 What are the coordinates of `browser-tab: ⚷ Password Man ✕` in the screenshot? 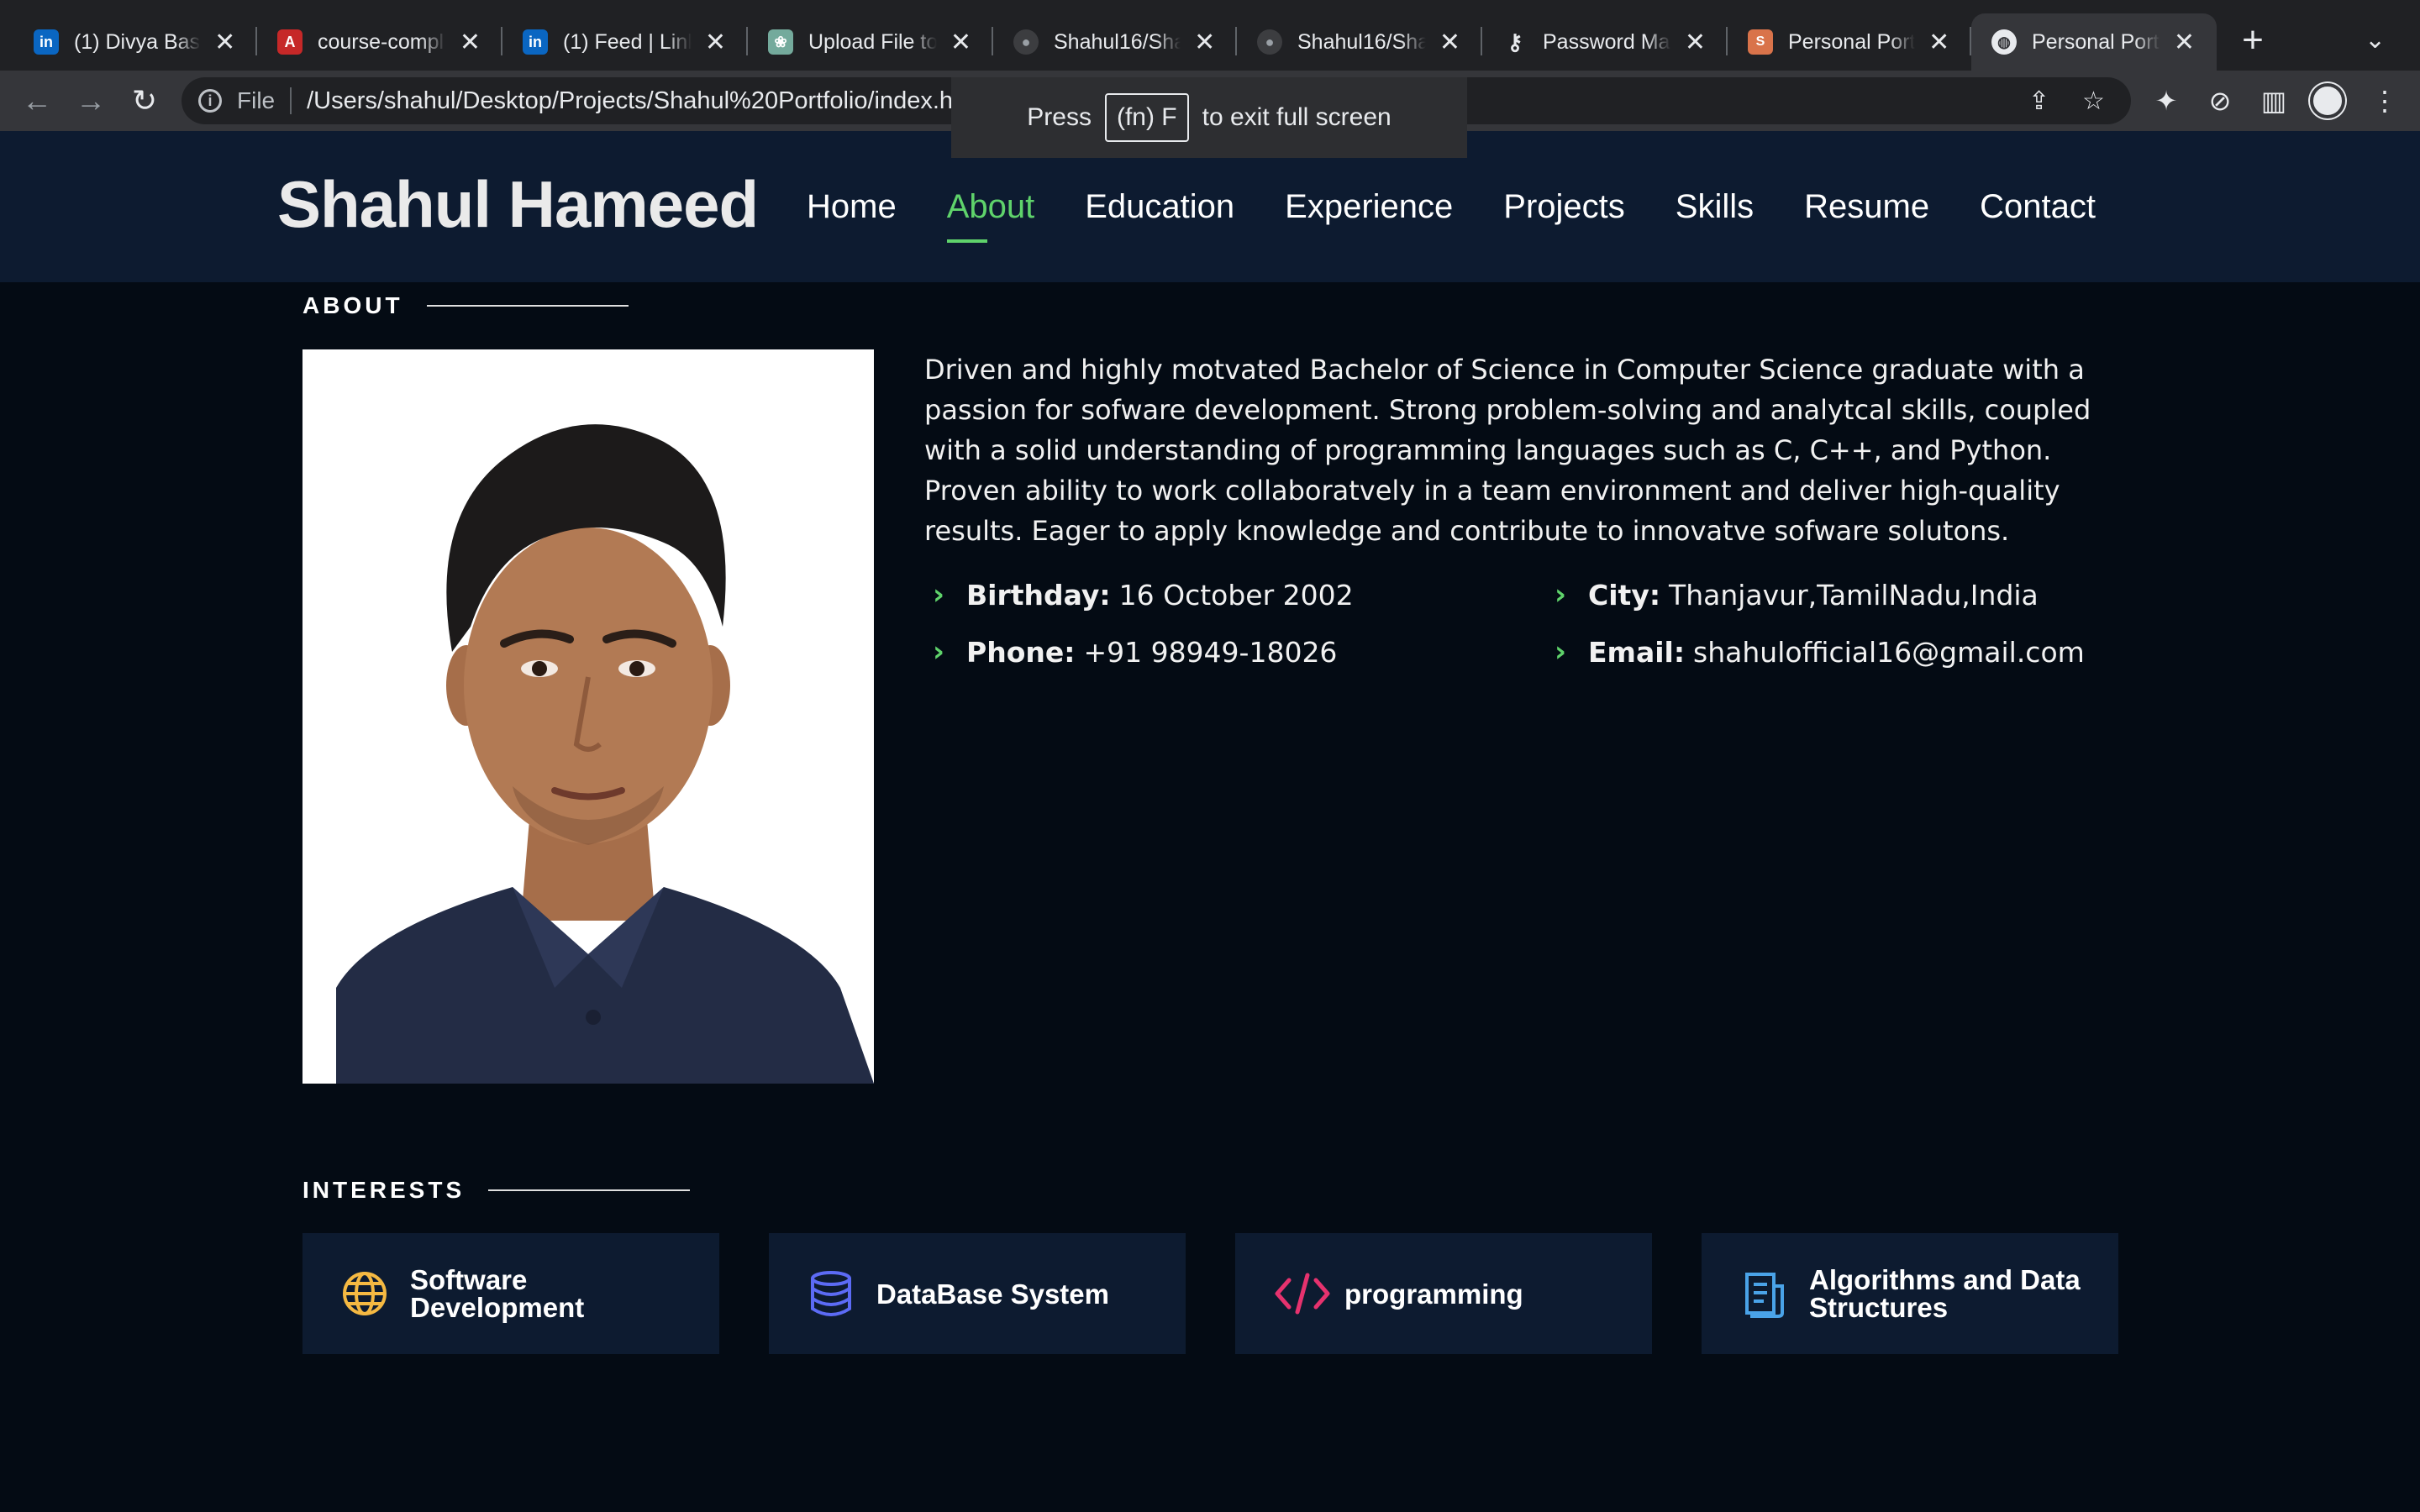 It's located at (1605, 42).